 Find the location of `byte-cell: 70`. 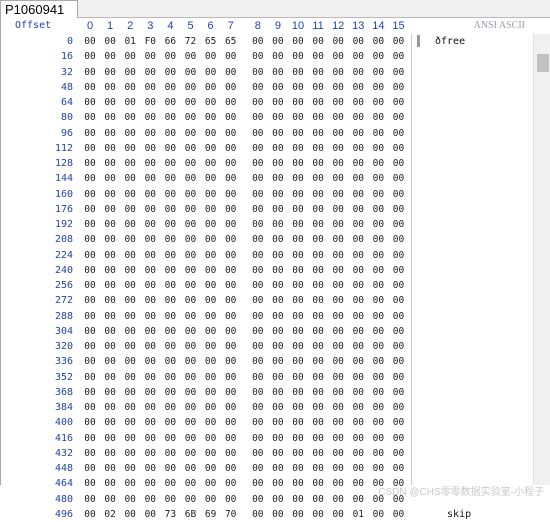

byte-cell: 70 is located at coordinates (231, 514).